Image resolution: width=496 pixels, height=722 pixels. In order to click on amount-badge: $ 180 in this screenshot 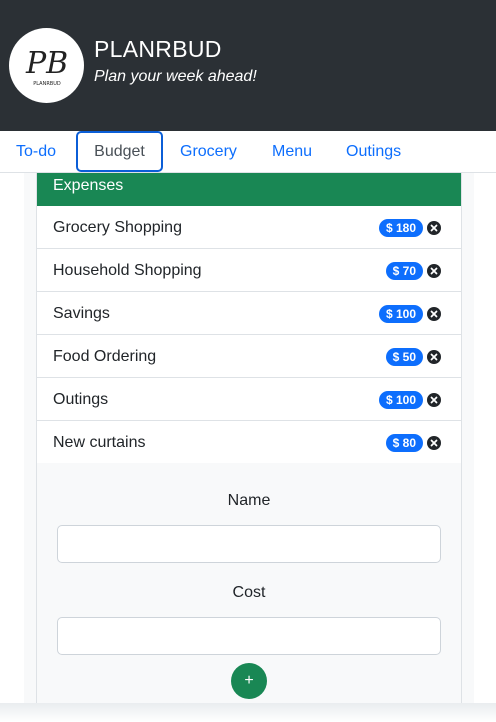, I will do `click(400, 228)`.